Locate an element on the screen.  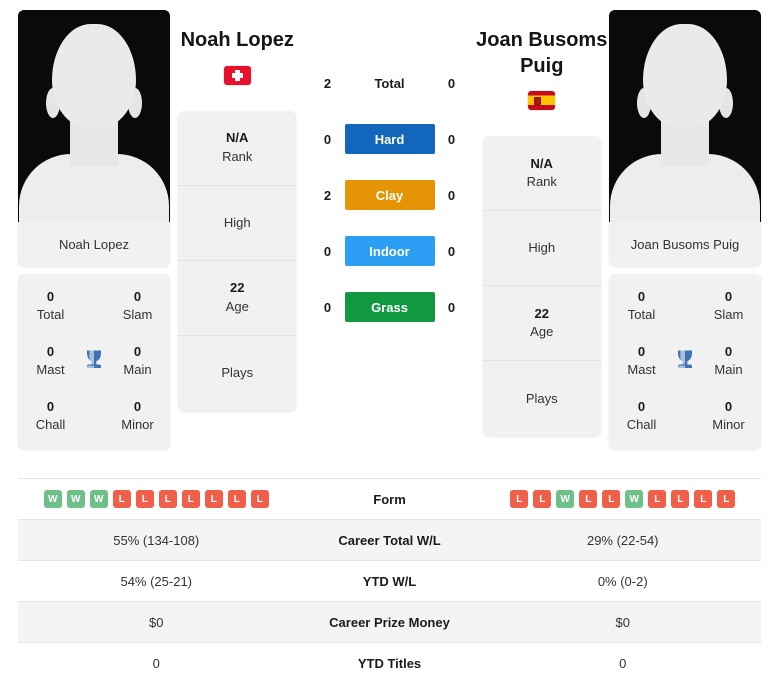
left-titles-mast-label: Mast is located at coordinates (50, 369).